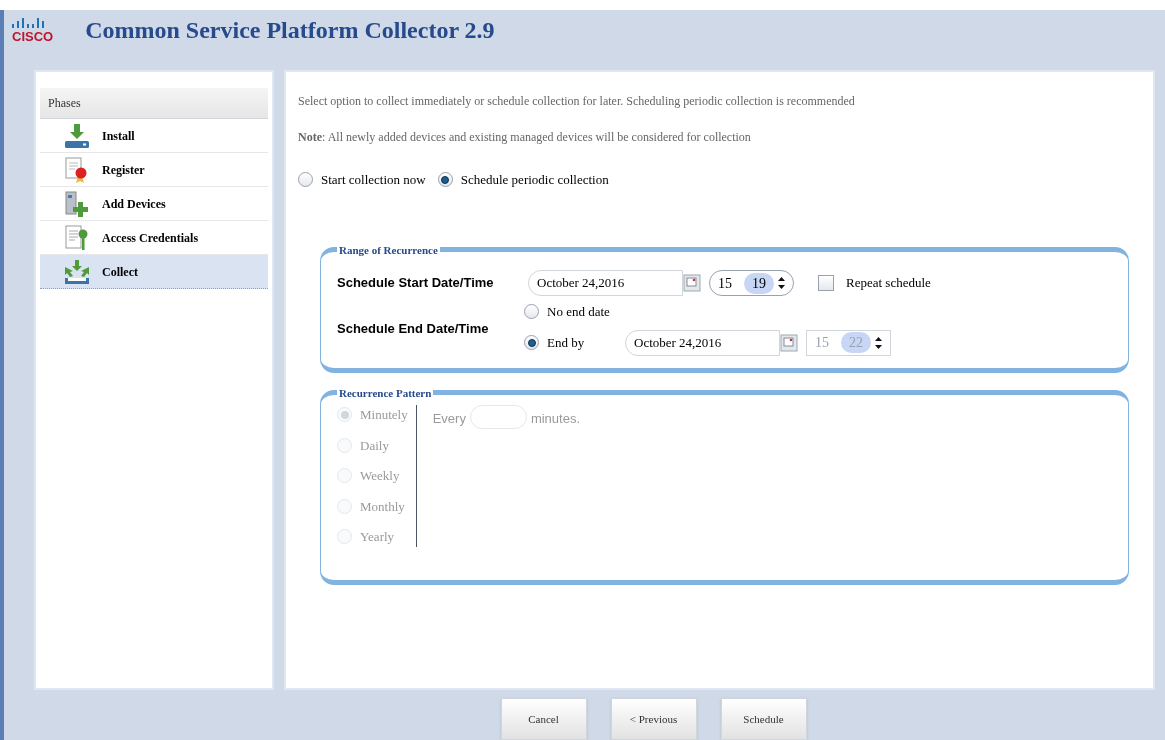 This screenshot has width=1165, height=740. What do you see at coordinates (781, 283) in the screenshot?
I see `spinner-arrows-icon` at bounding box center [781, 283].